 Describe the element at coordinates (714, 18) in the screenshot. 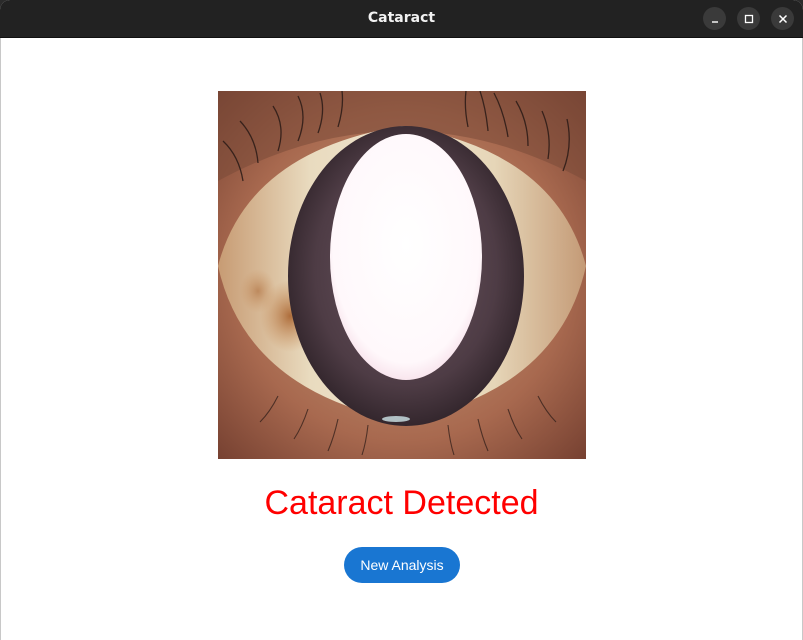

I see `minimize-button` at that location.